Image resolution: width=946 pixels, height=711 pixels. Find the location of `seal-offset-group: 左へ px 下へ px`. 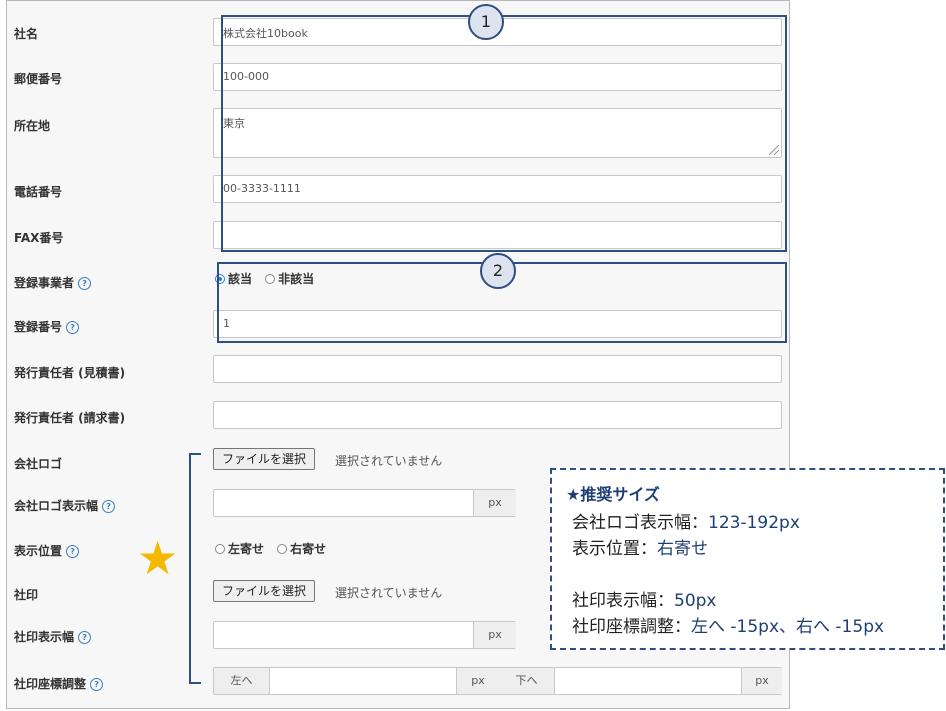

seal-offset-group: 左へ px 下へ px is located at coordinates (497, 681).